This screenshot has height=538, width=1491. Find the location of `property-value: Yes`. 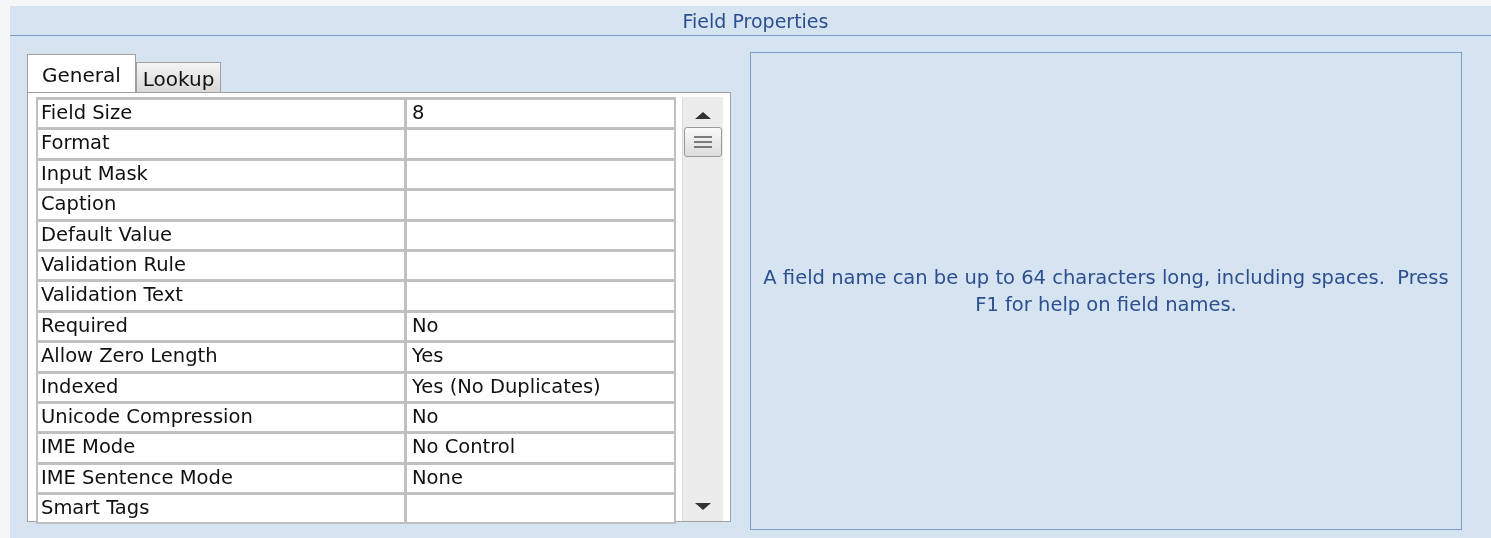

property-value: Yes is located at coordinates (540, 355).